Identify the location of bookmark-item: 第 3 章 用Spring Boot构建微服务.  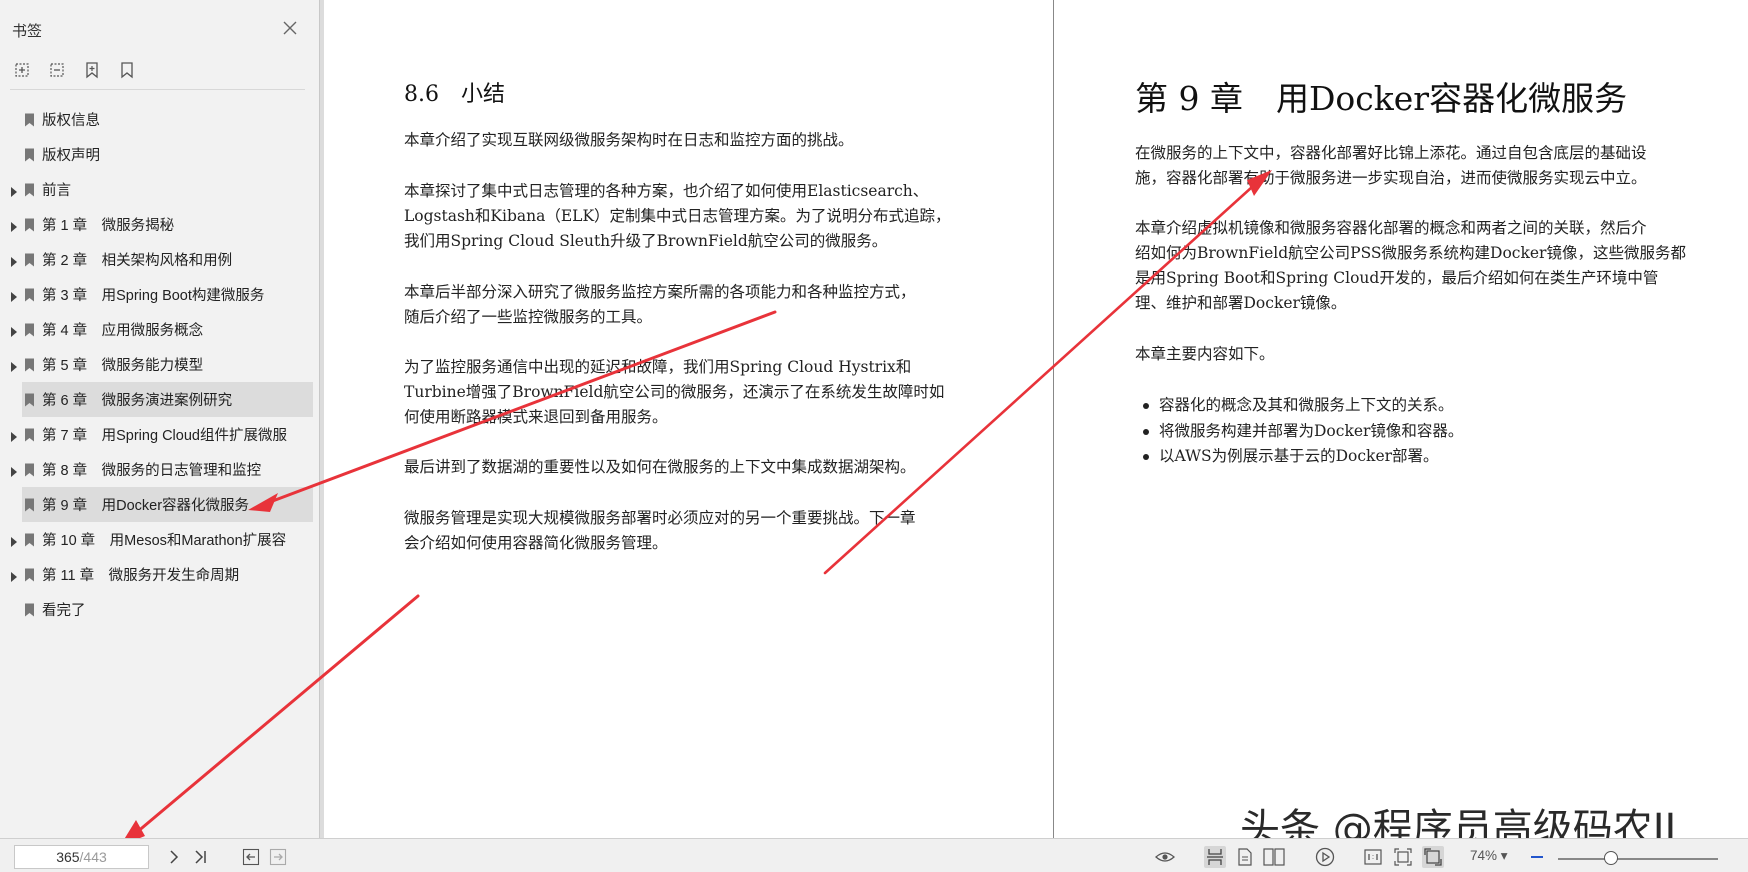
(160, 294).